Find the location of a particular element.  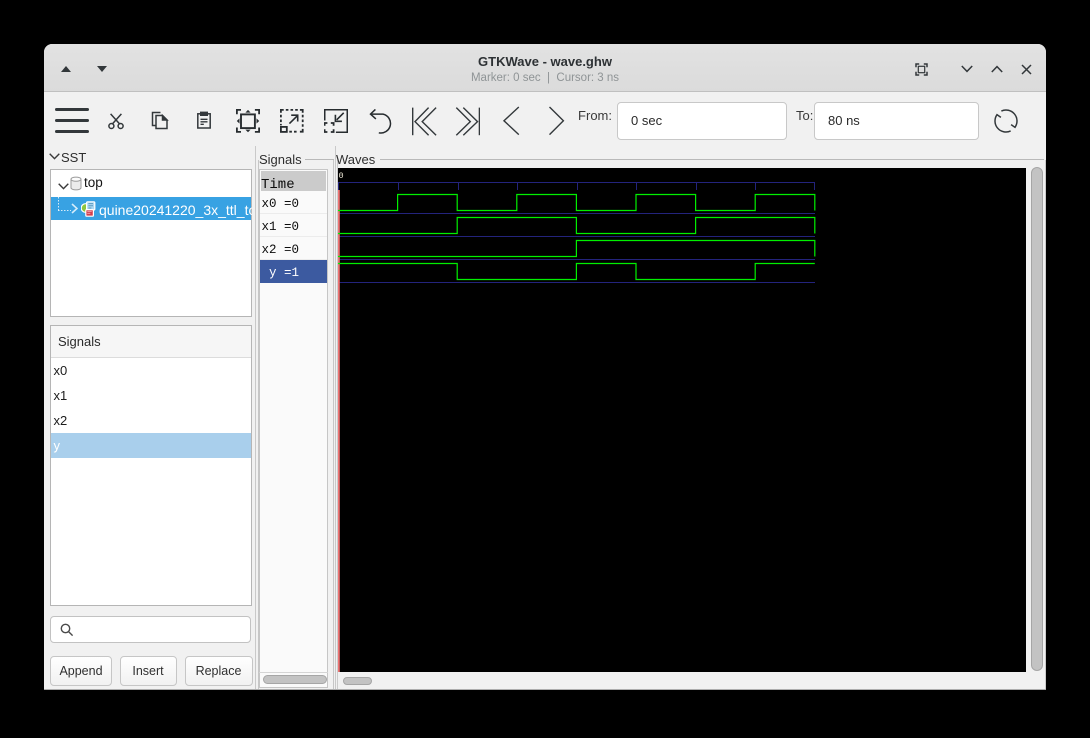

svg-text: 0 is located at coordinates (341, 176).